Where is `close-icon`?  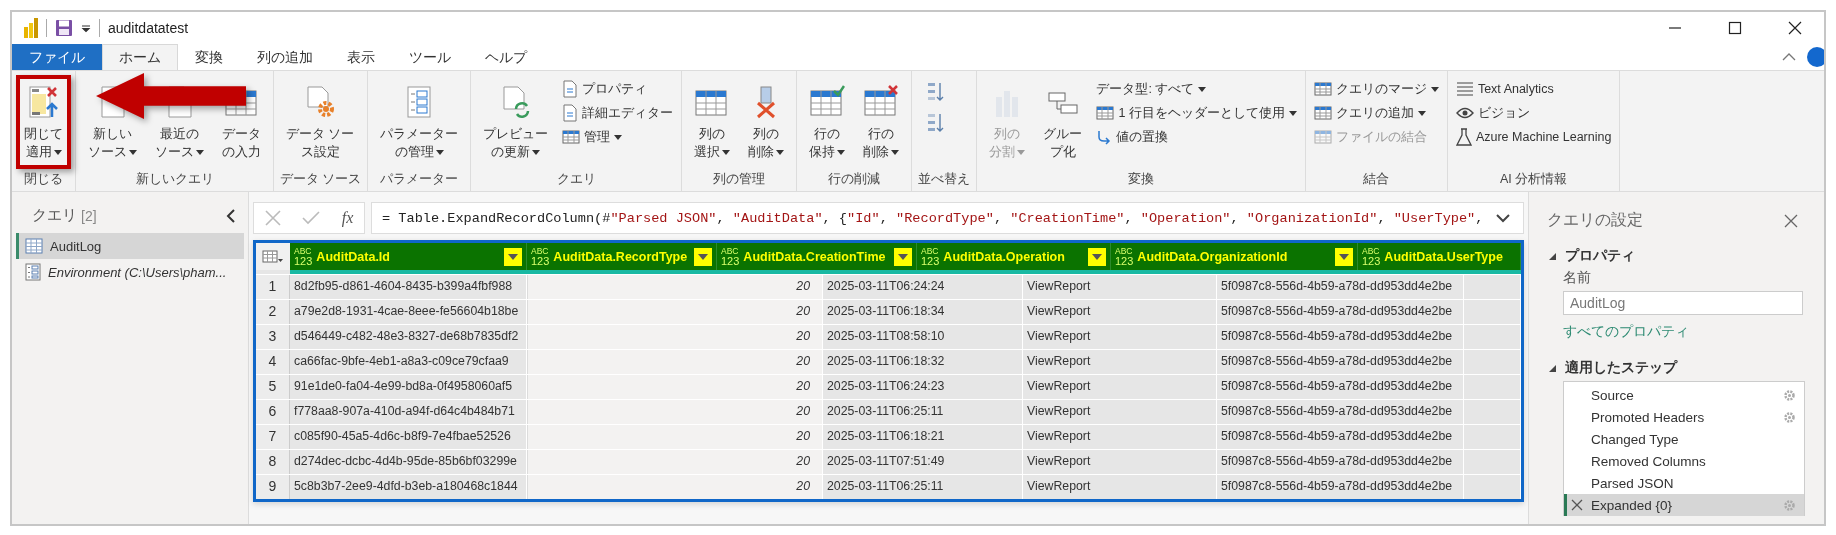
close-icon is located at coordinates (1795, 28).